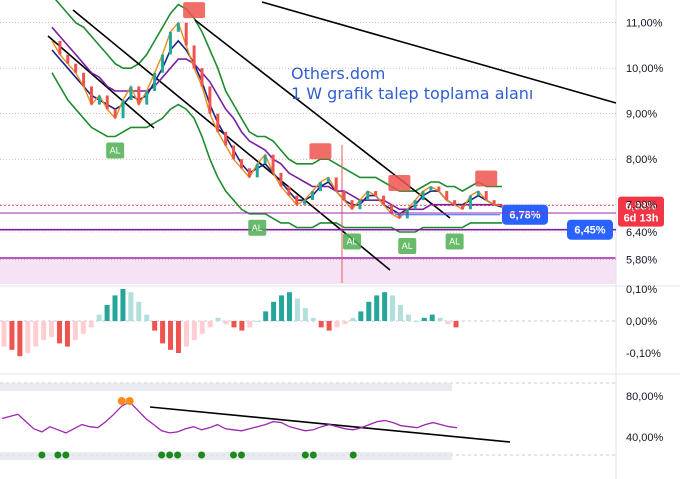 The height and width of the screenshot is (479, 680). Describe the element at coordinates (645, 69) in the screenshot. I see `price-tick-label: 10,00%` at that location.